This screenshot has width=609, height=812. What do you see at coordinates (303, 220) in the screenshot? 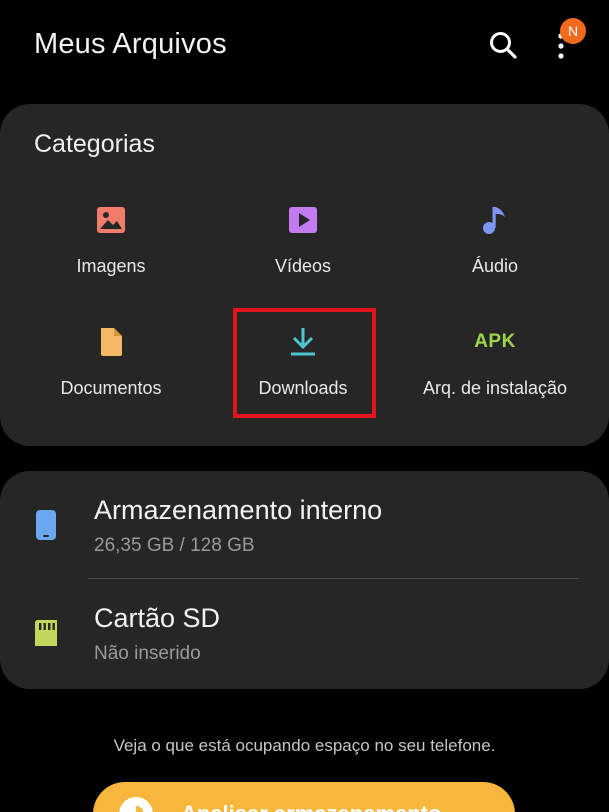
I see `video-icon` at bounding box center [303, 220].